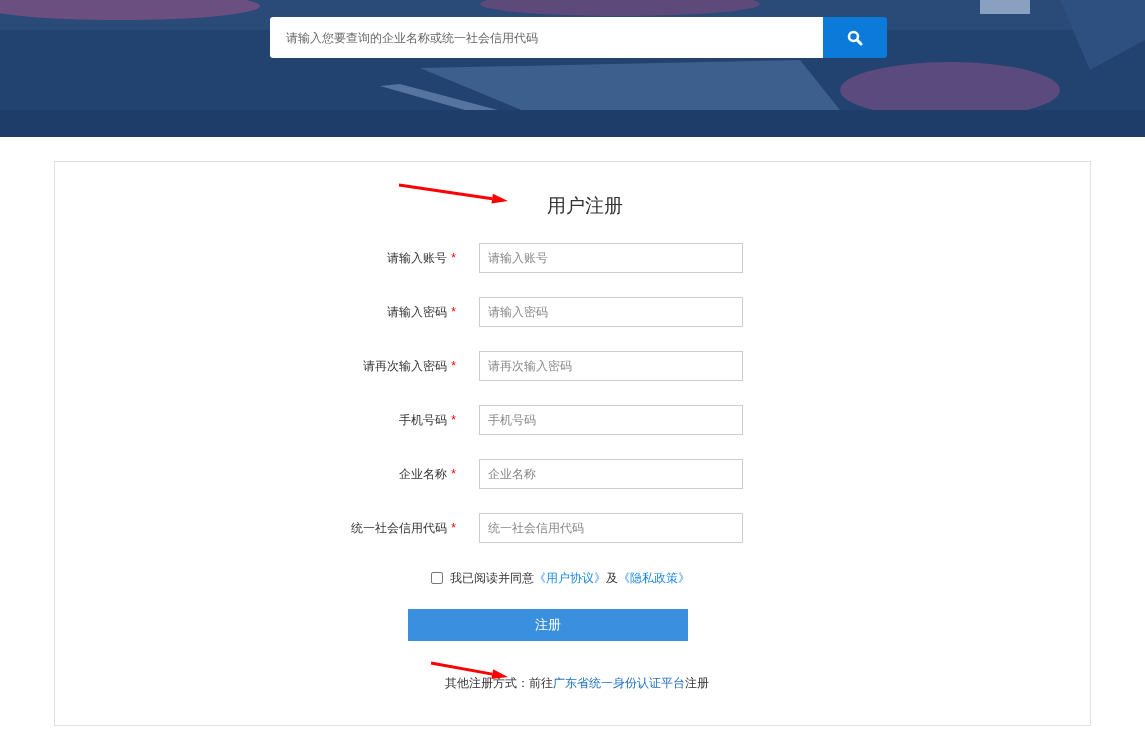  Describe the element at coordinates (437, 577) in the screenshot. I see `agreement-checkbox` at that location.